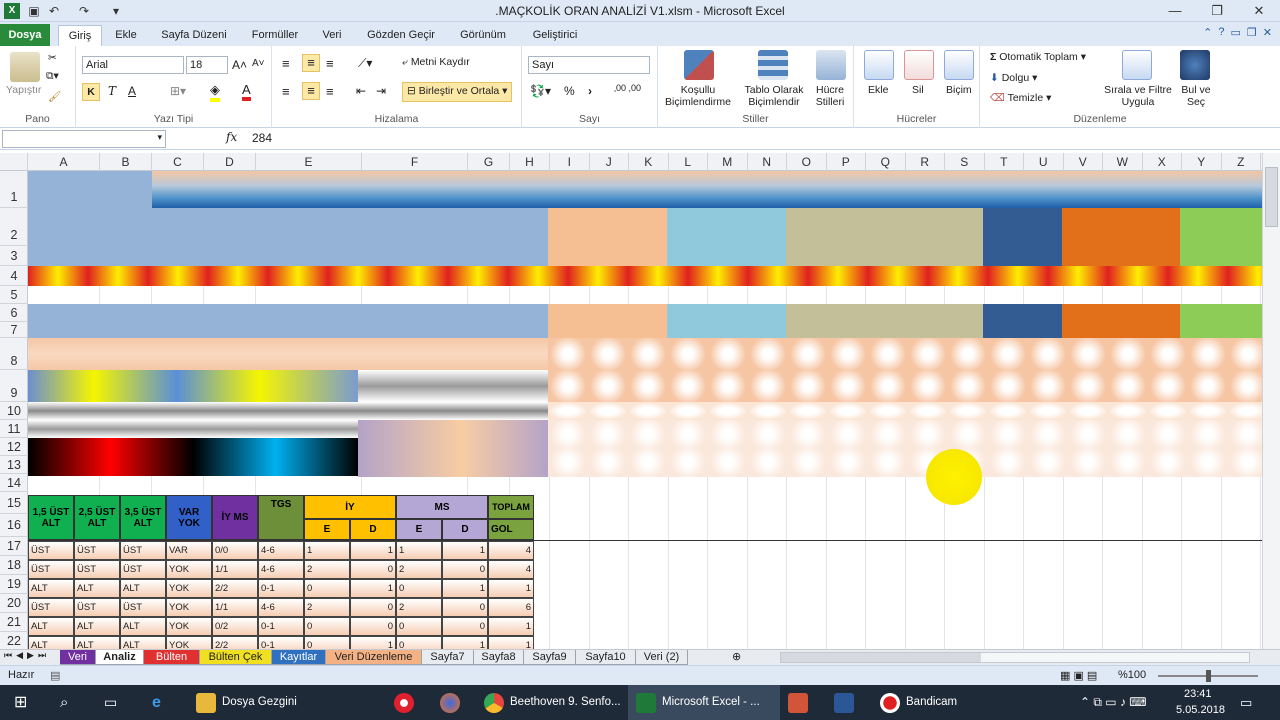  What do you see at coordinates (215, 92) in the screenshot?
I see `fill-color-icon: ◈` at bounding box center [215, 92].